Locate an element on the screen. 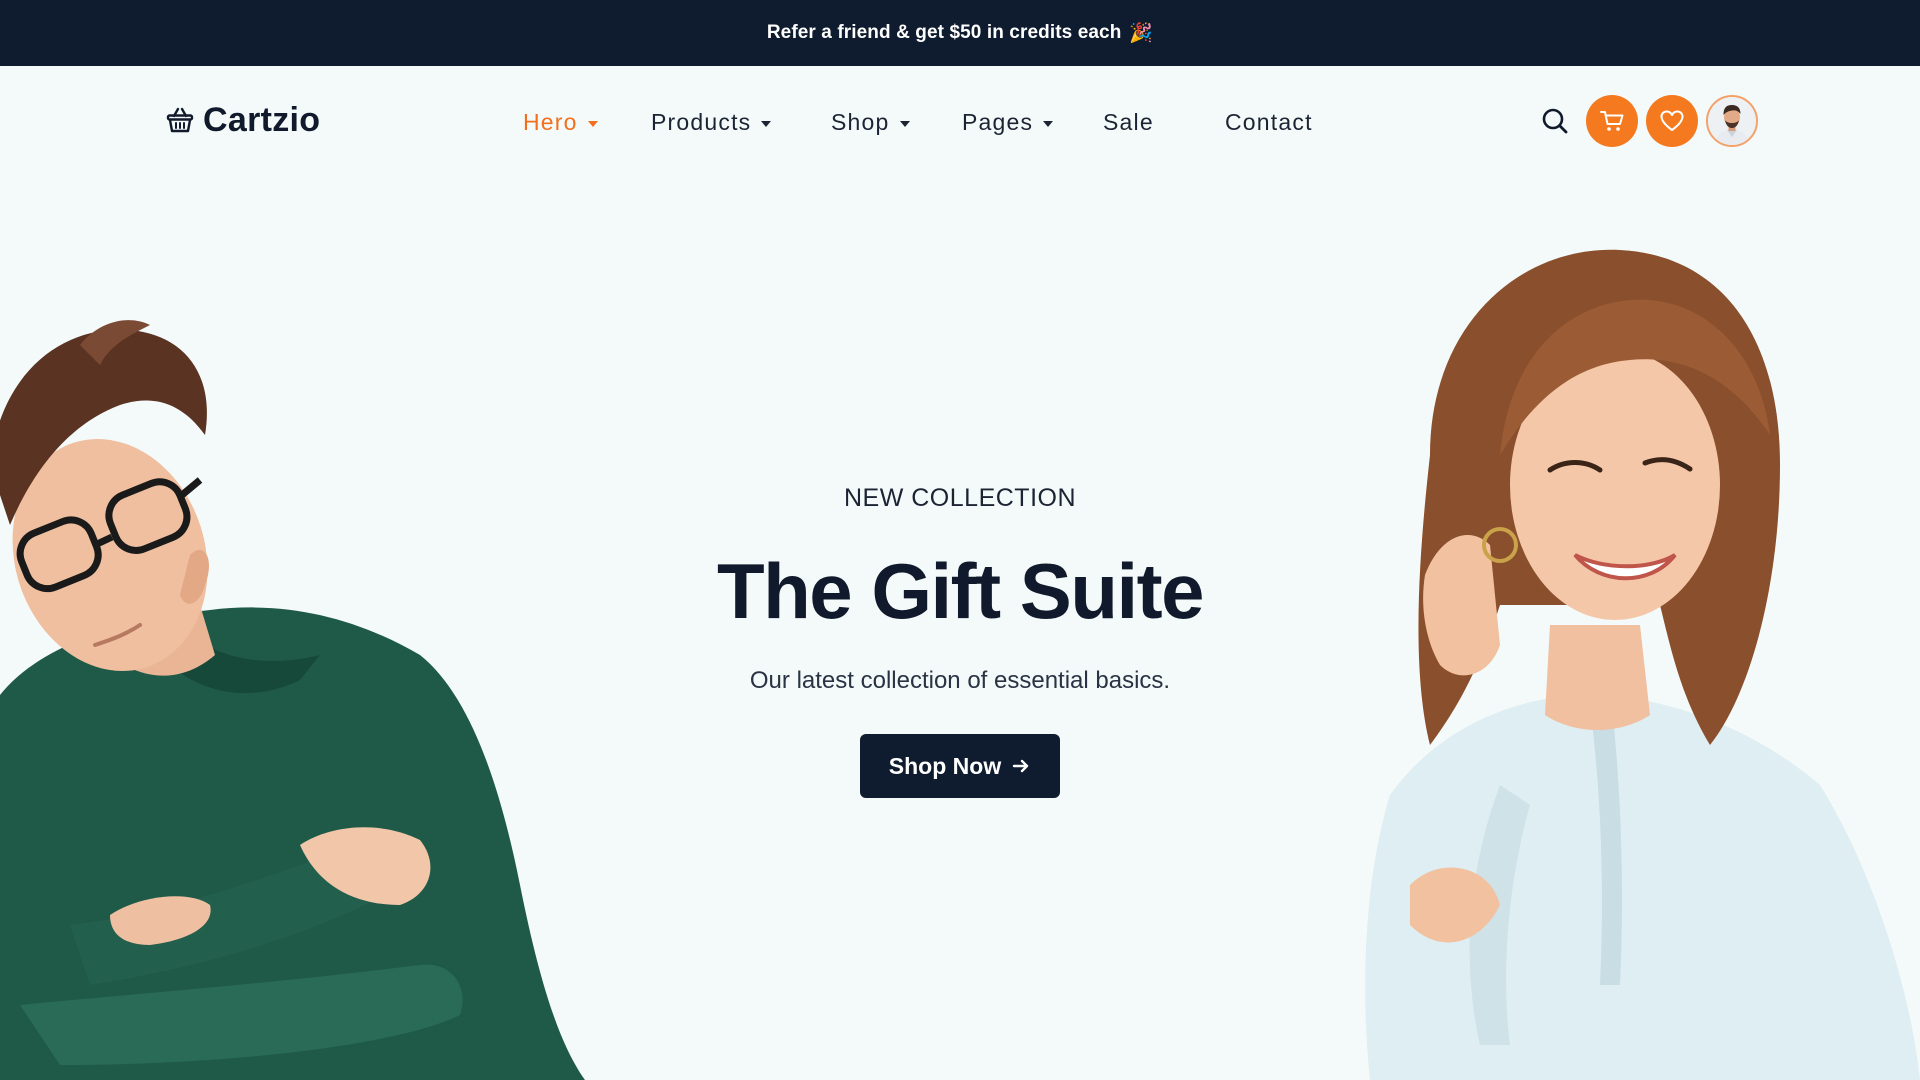  party-popper-icon: 🎉 is located at coordinates (1141, 33).